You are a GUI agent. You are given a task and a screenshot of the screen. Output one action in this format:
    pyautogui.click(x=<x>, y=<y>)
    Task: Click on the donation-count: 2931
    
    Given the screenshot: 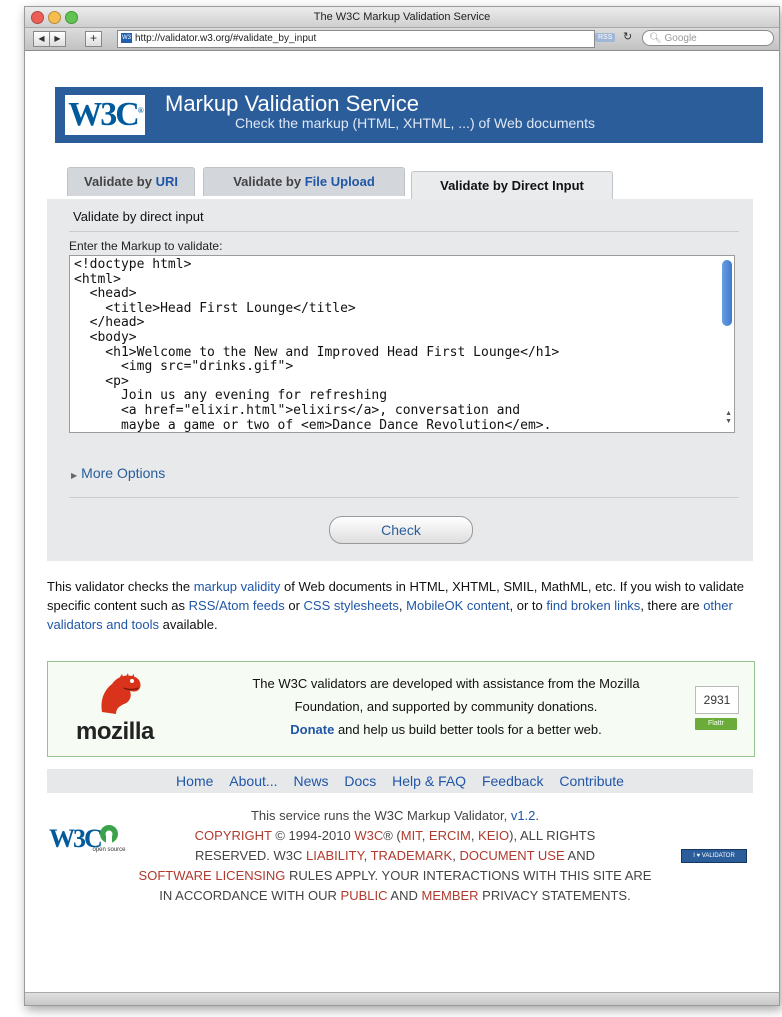 What is the action you would take?
    pyautogui.click(x=717, y=700)
    